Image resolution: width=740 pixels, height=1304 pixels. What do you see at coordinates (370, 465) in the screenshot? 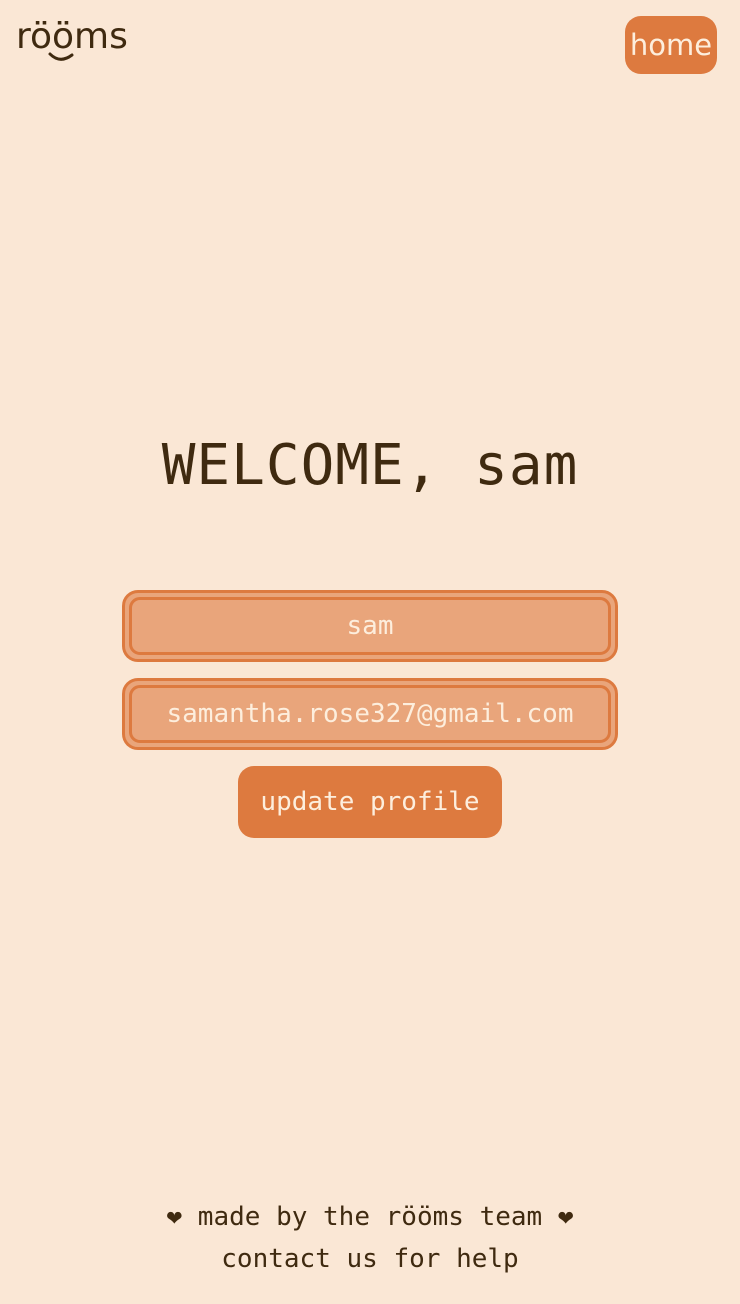
I see `welcome-heading: WELCOME, sam` at bounding box center [370, 465].